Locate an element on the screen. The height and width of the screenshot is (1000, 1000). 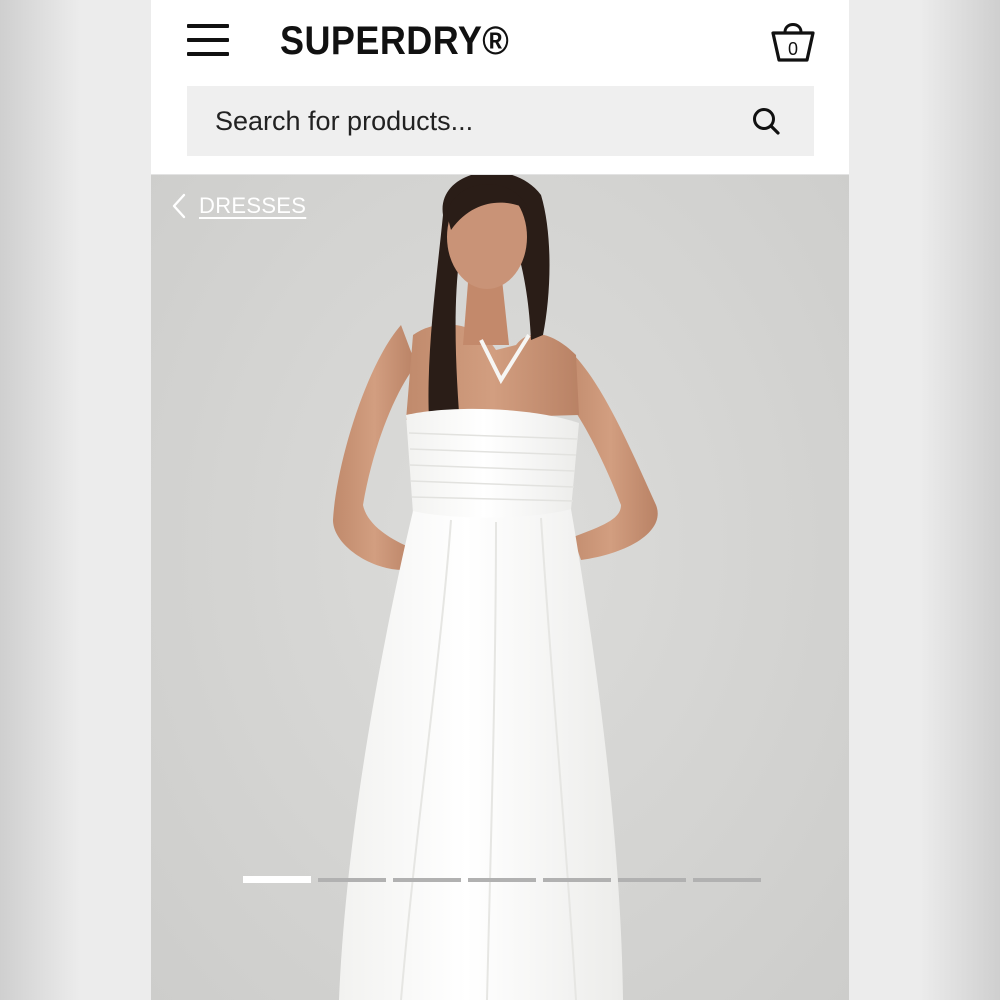
hamburger-menu-icon is located at coordinates (208, 26).